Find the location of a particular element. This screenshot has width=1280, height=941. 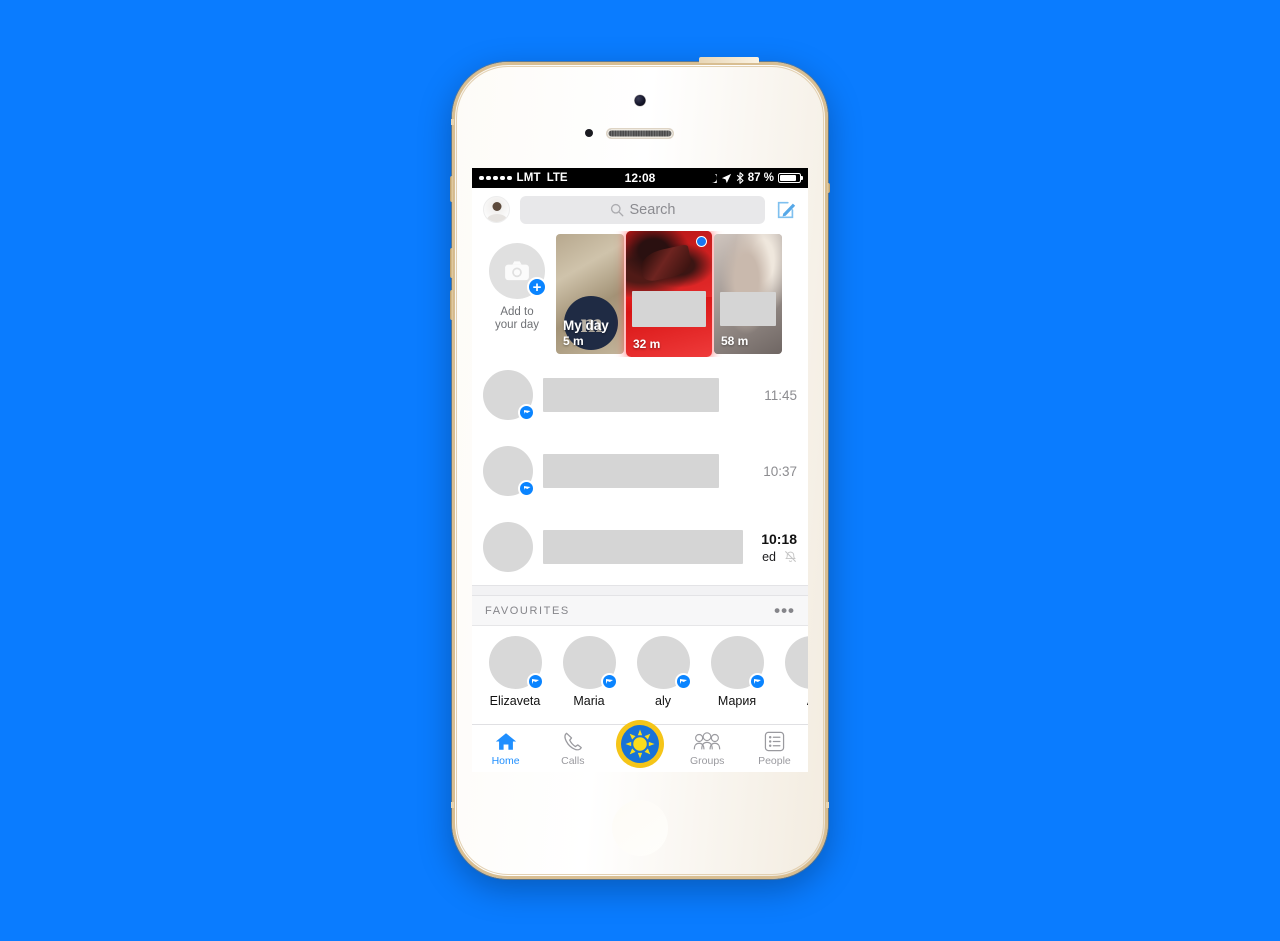

favourite-name: Elizaveta is located at coordinates (515, 701).